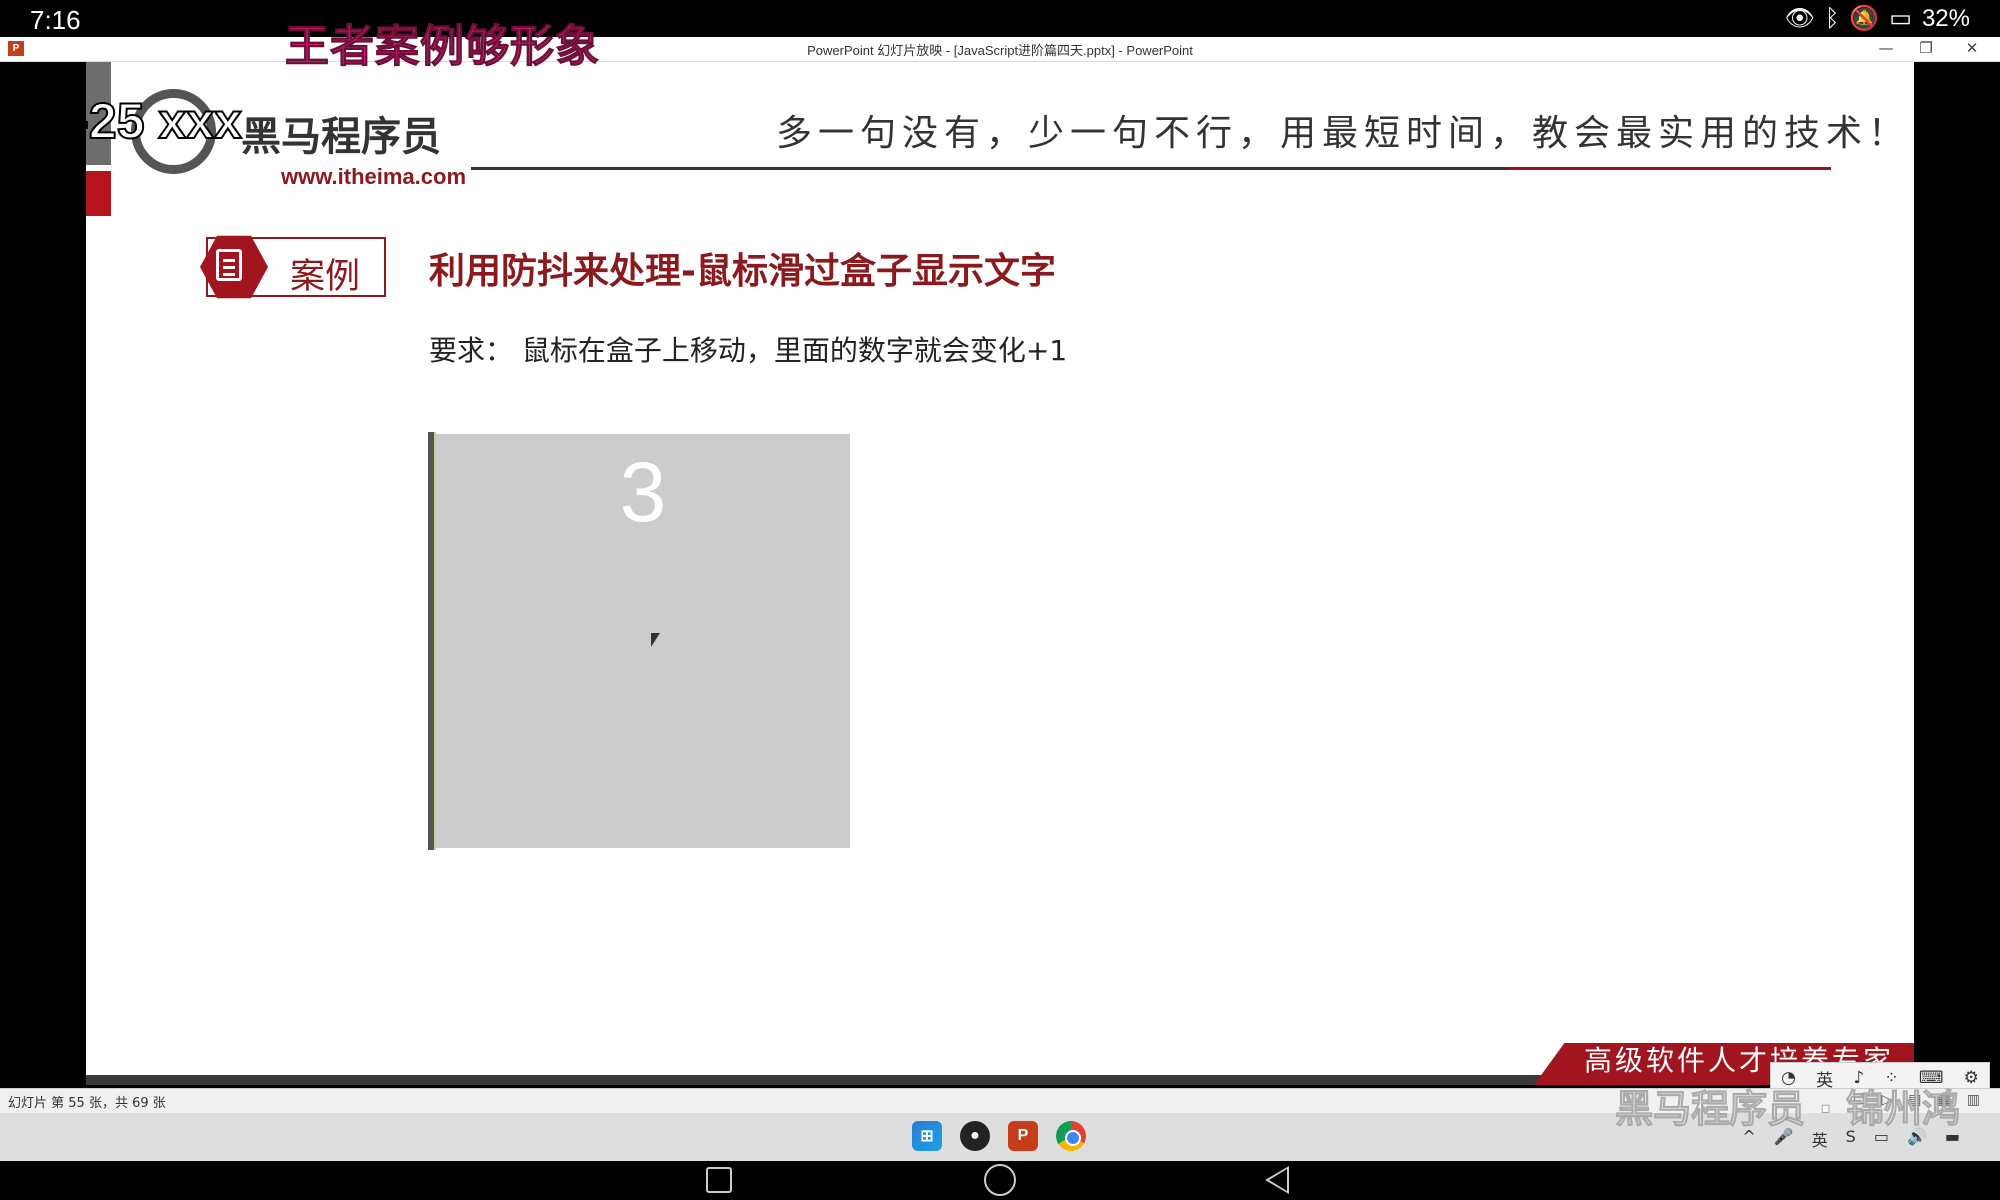  Describe the element at coordinates (719, 1180) in the screenshot. I see `recents-icon` at that location.